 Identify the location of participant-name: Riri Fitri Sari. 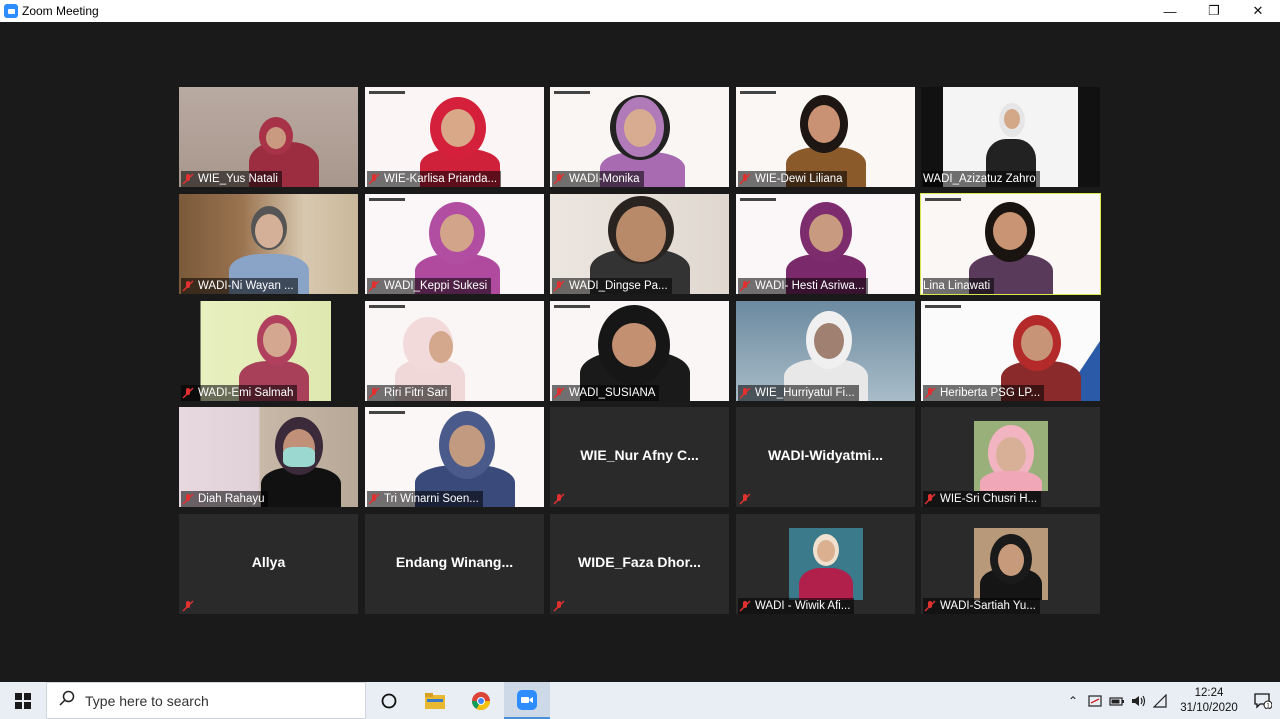
(409, 393).